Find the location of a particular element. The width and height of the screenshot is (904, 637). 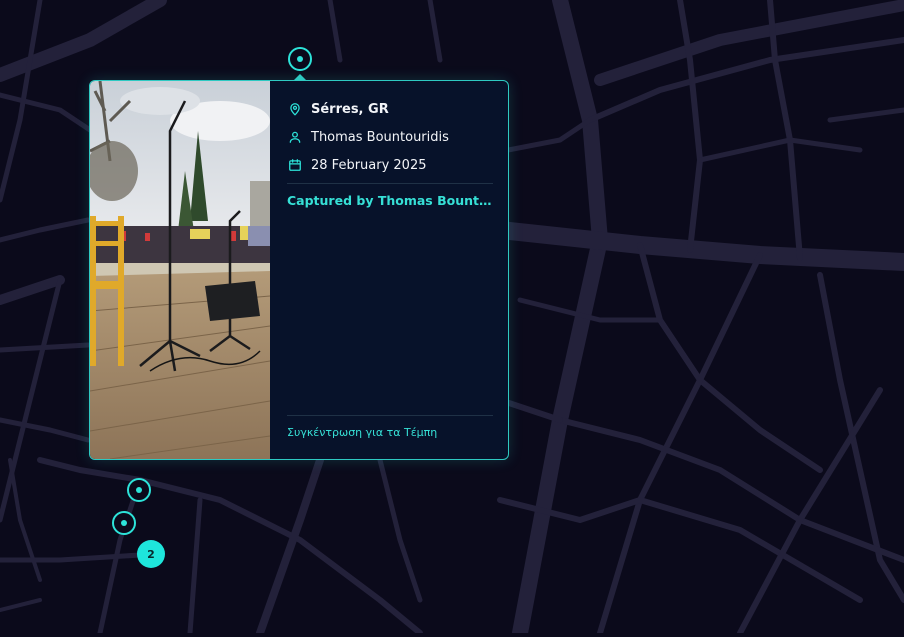

calendar-icon is located at coordinates (295, 165).